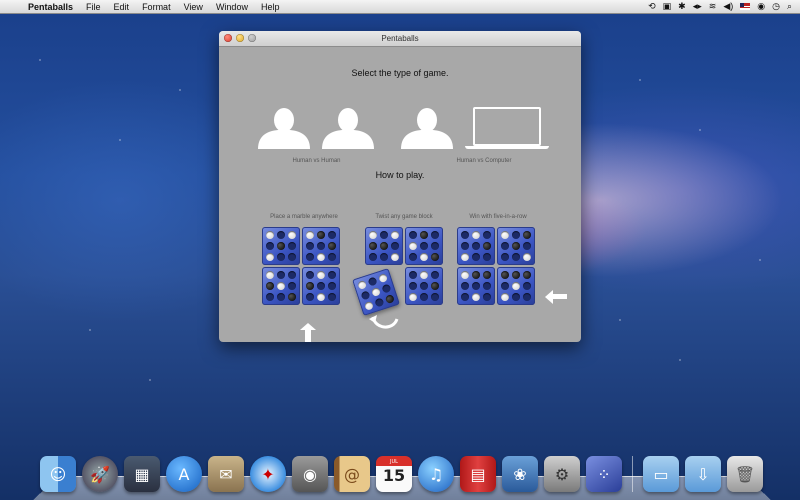 The width and height of the screenshot is (800, 500). I want to click on how-to-play-heading: How to play., so click(400, 175).